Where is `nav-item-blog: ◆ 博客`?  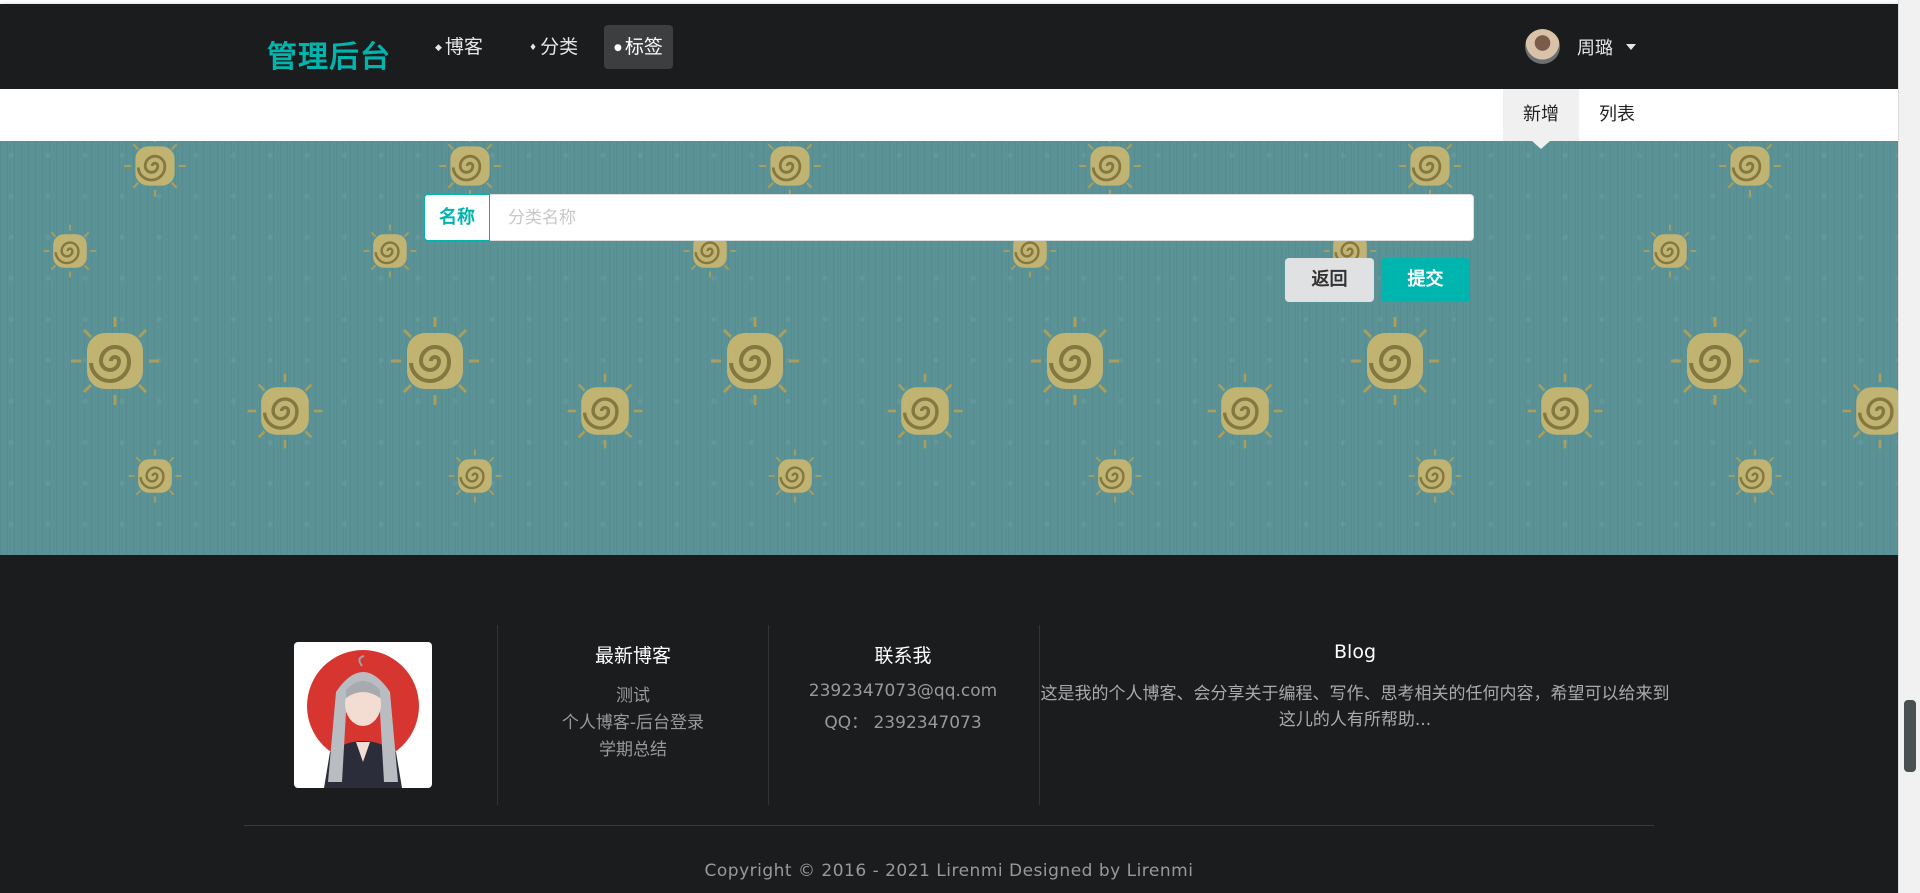
nav-item-blog: ◆ 博客 is located at coordinates (459, 47).